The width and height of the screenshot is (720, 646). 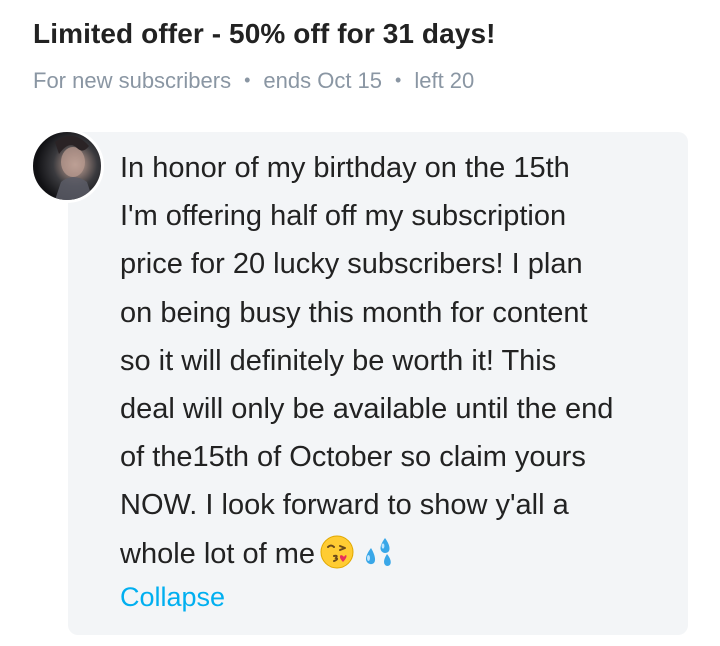 What do you see at coordinates (343, 216) in the screenshot?
I see `message-line: I'm offering half off my subscription` at bounding box center [343, 216].